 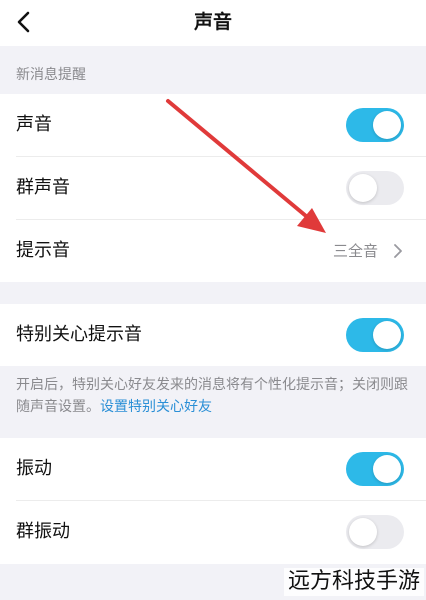 I want to click on sound-label: 声音, so click(x=34, y=124).